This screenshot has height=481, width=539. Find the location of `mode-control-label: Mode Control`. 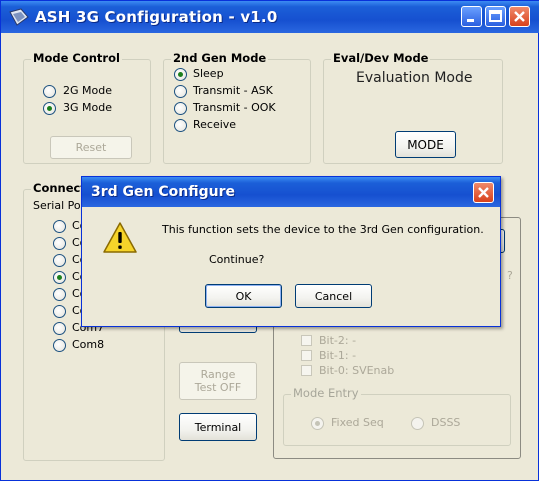

mode-control-label: Mode Control is located at coordinates (76, 58).